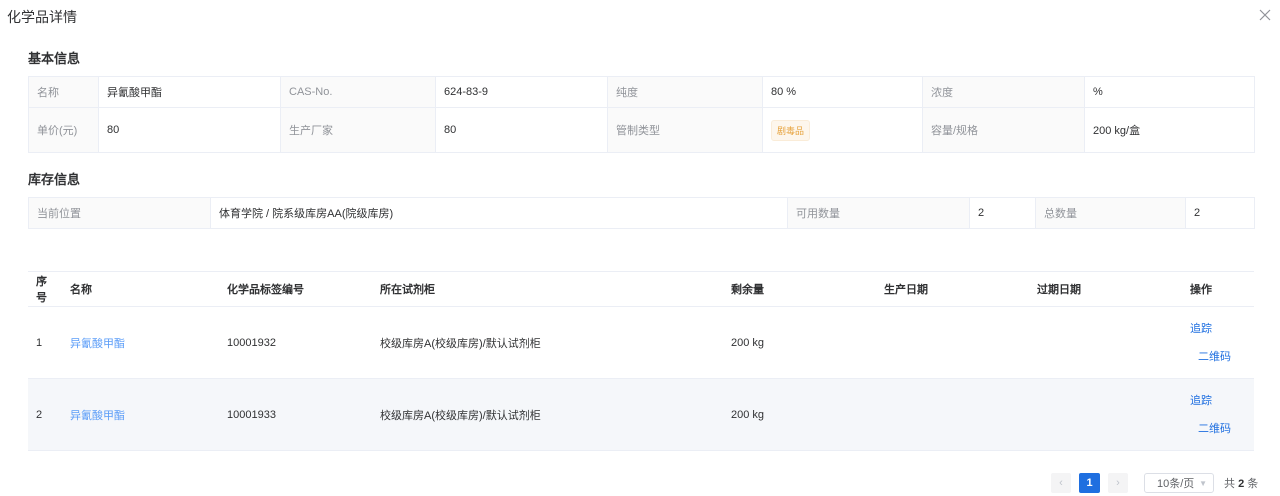 This screenshot has width=1280, height=496. What do you see at coordinates (45, 342) in the screenshot?
I see `row-index: 1` at bounding box center [45, 342].